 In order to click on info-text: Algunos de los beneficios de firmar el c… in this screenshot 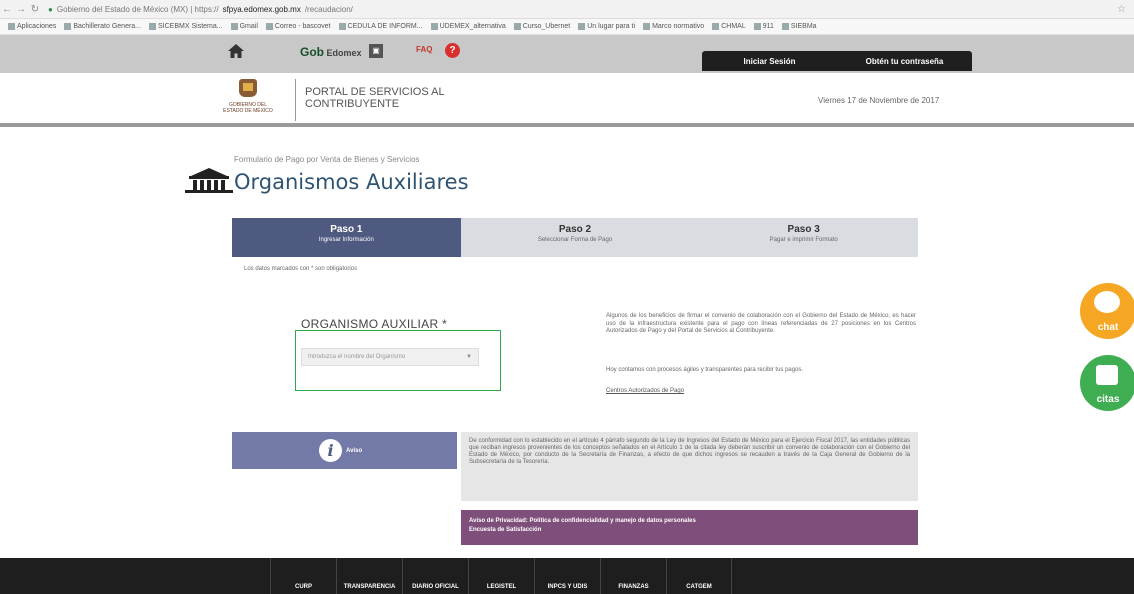, I will do `click(761, 323)`.